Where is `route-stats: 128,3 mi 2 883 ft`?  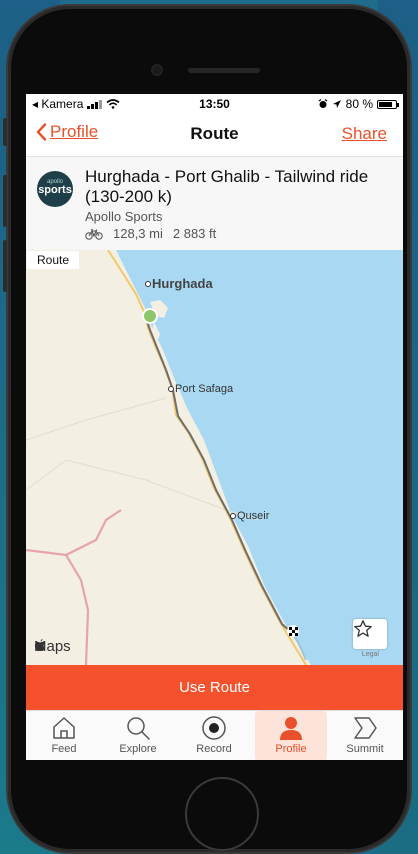
route-stats: 128,3 mi 2 883 ft is located at coordinates (150, 233).